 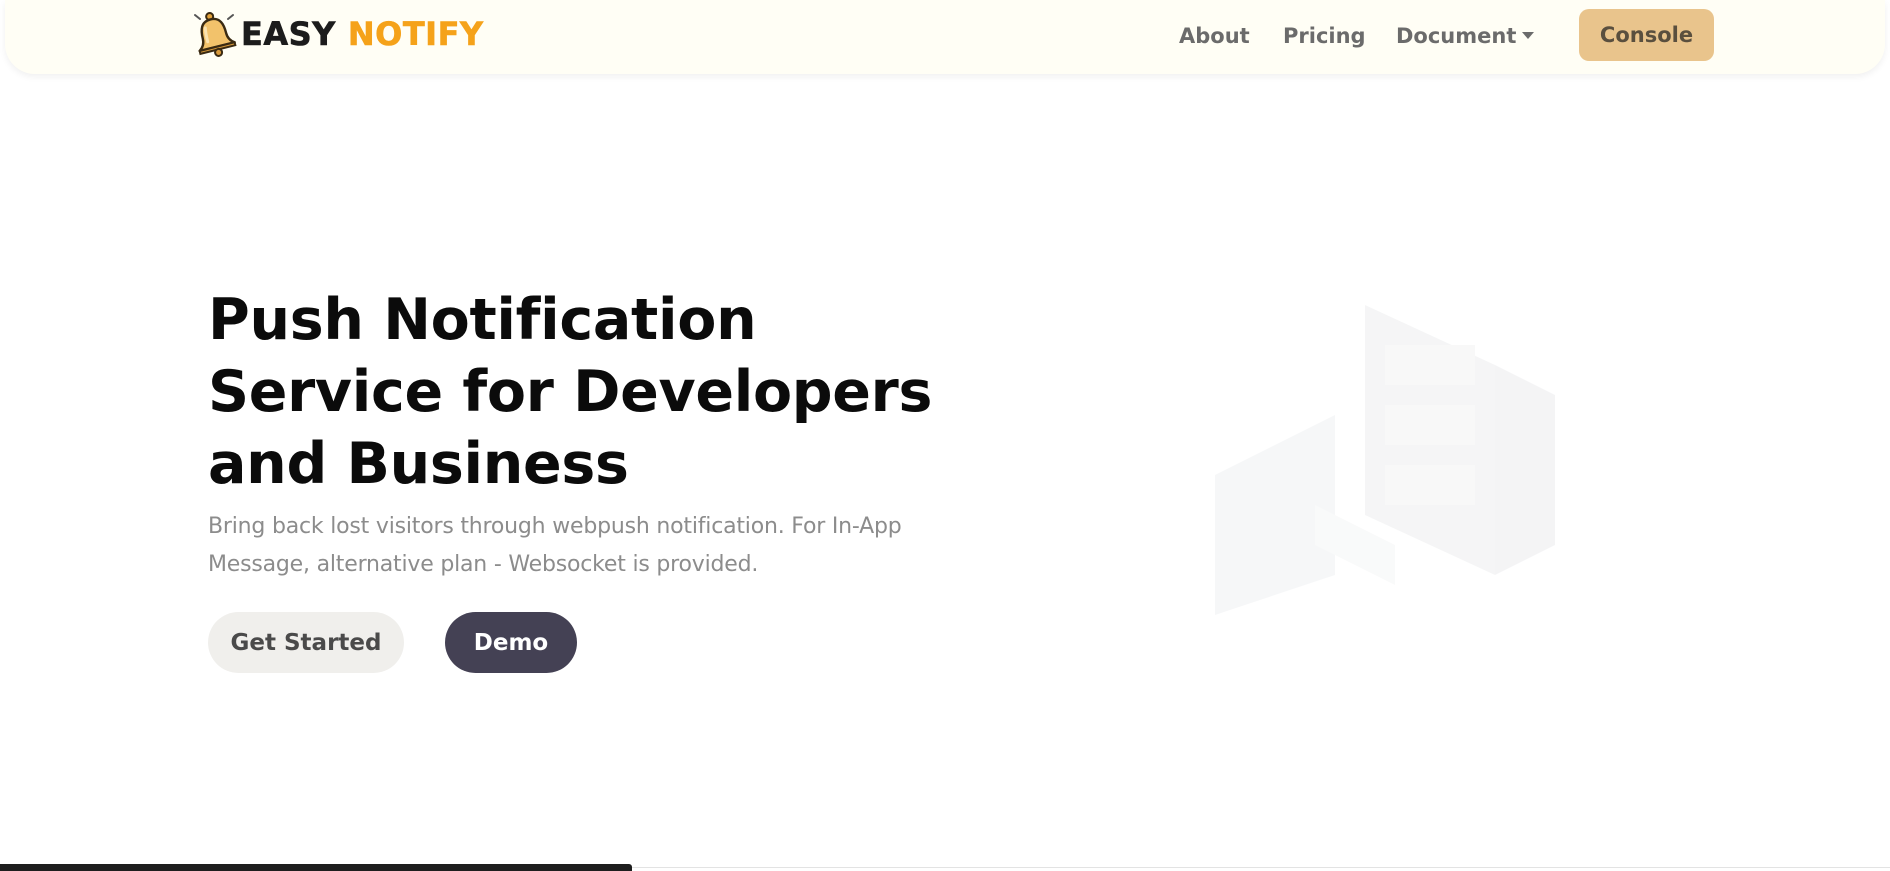 I want to click on brand-name: EASY NOTIFY, so click(x=362, y=34).